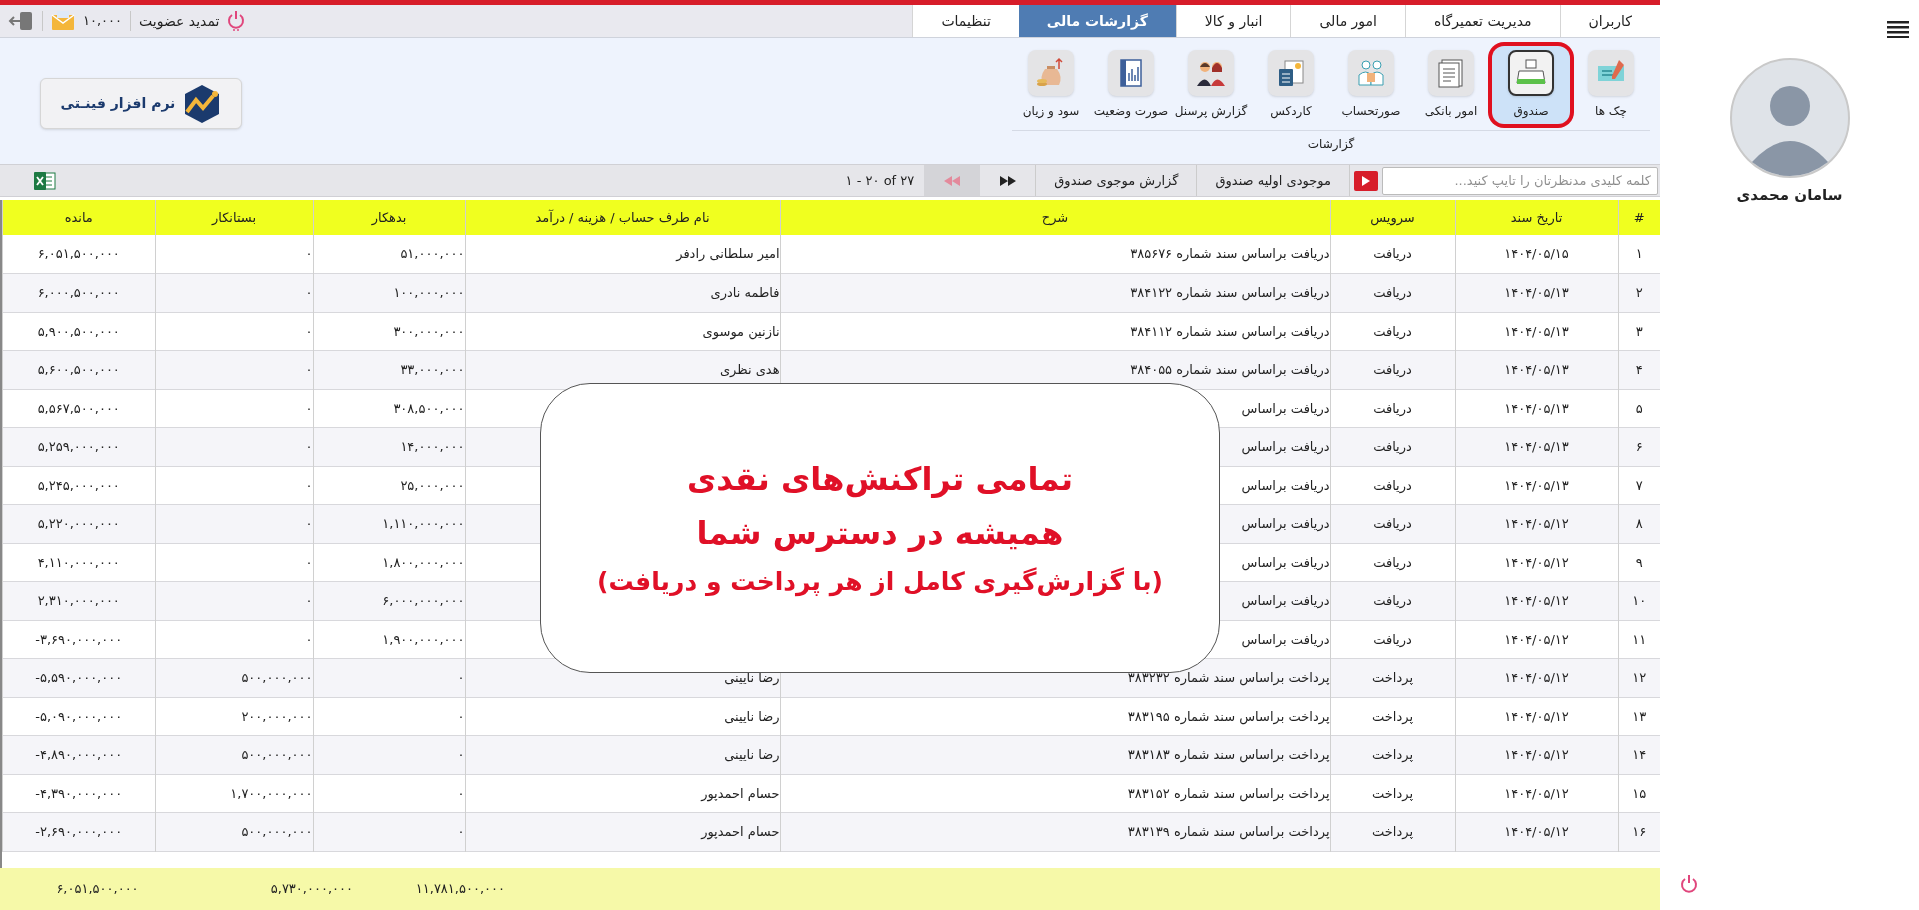 Image resolution: width=1919 pixels, height=910 pixels. Describe the element at coordinates (78, 254) in the screenshot. I see `table-cell: ۶,۰۵۱,۵۰۰,۰۰۰` at that location.